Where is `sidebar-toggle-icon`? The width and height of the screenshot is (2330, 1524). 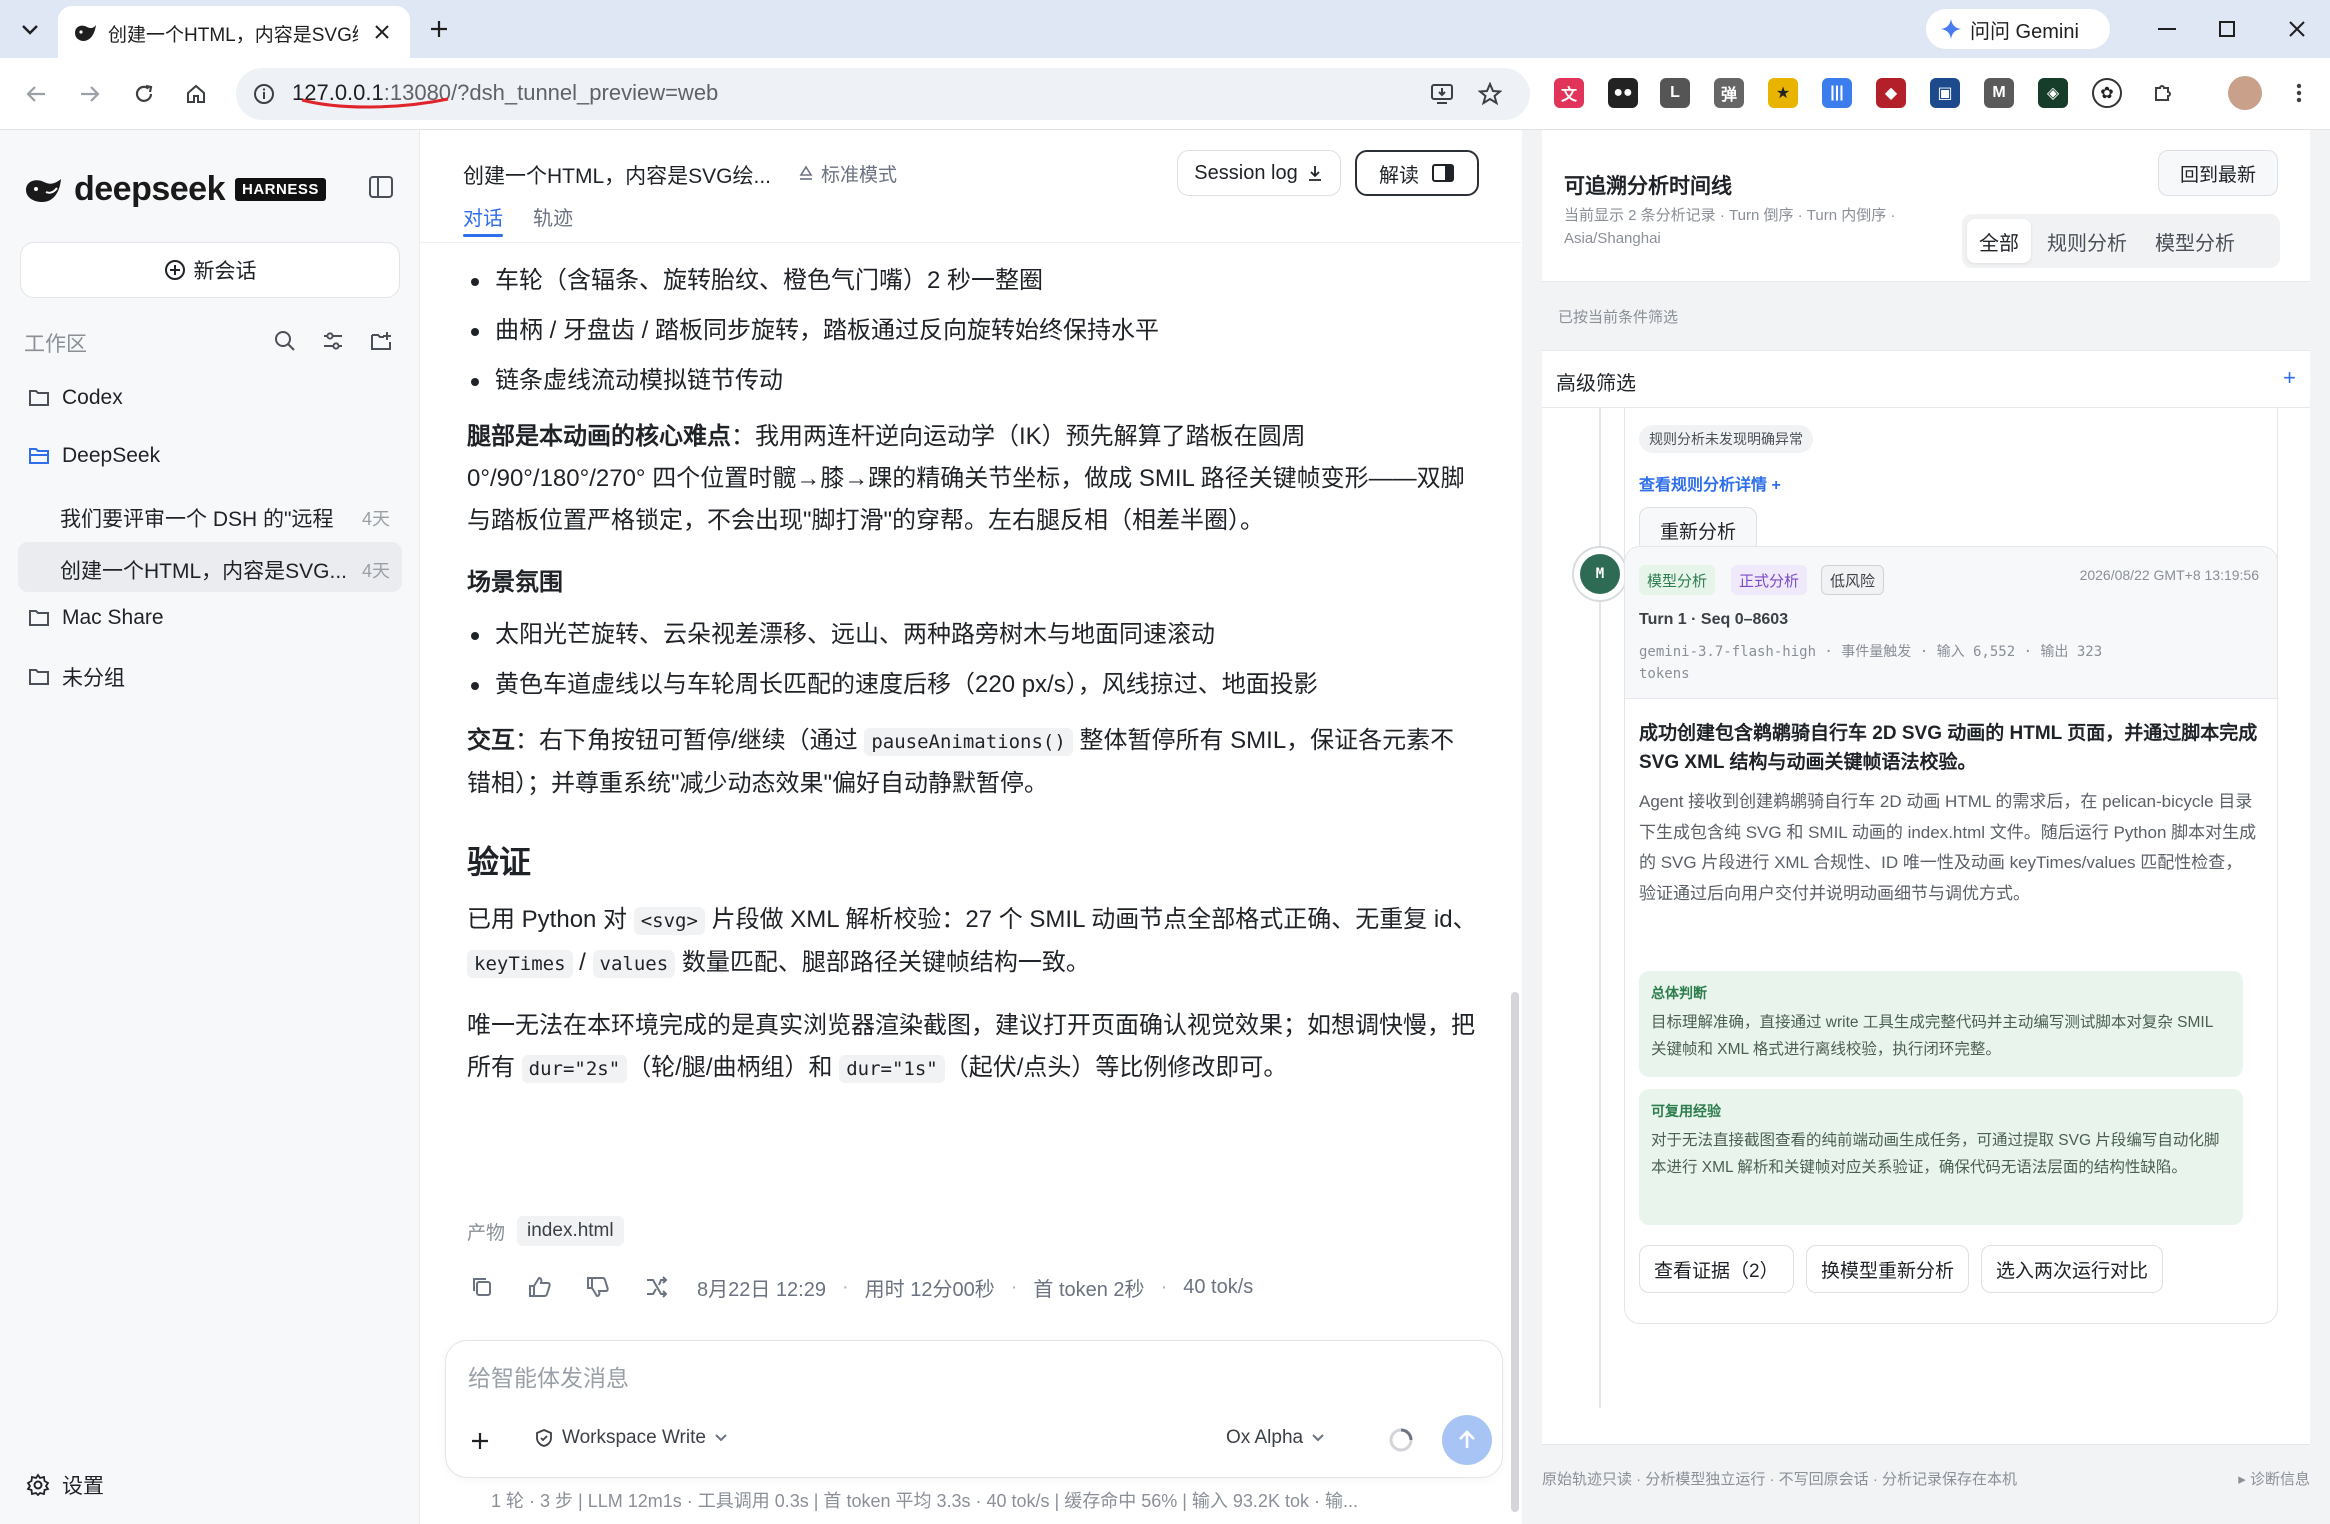
sidebar-toggle-icon is located at coordinates (381, 187).